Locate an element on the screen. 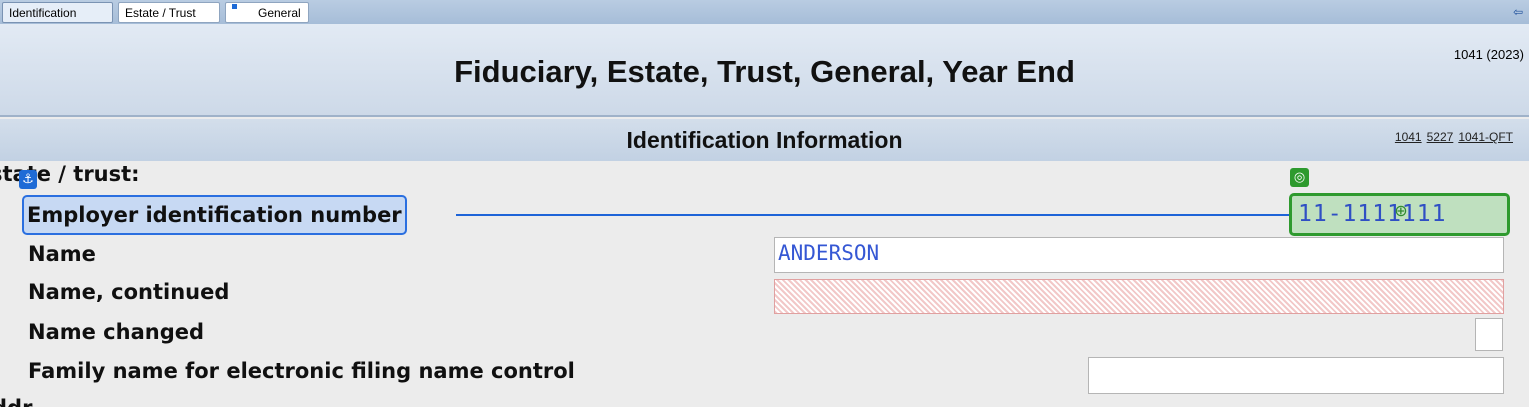 The width and height of the screenshot is (1529, 407). tab-estate-trust-label: Estate / Trust is located at coordinates (160, 12).